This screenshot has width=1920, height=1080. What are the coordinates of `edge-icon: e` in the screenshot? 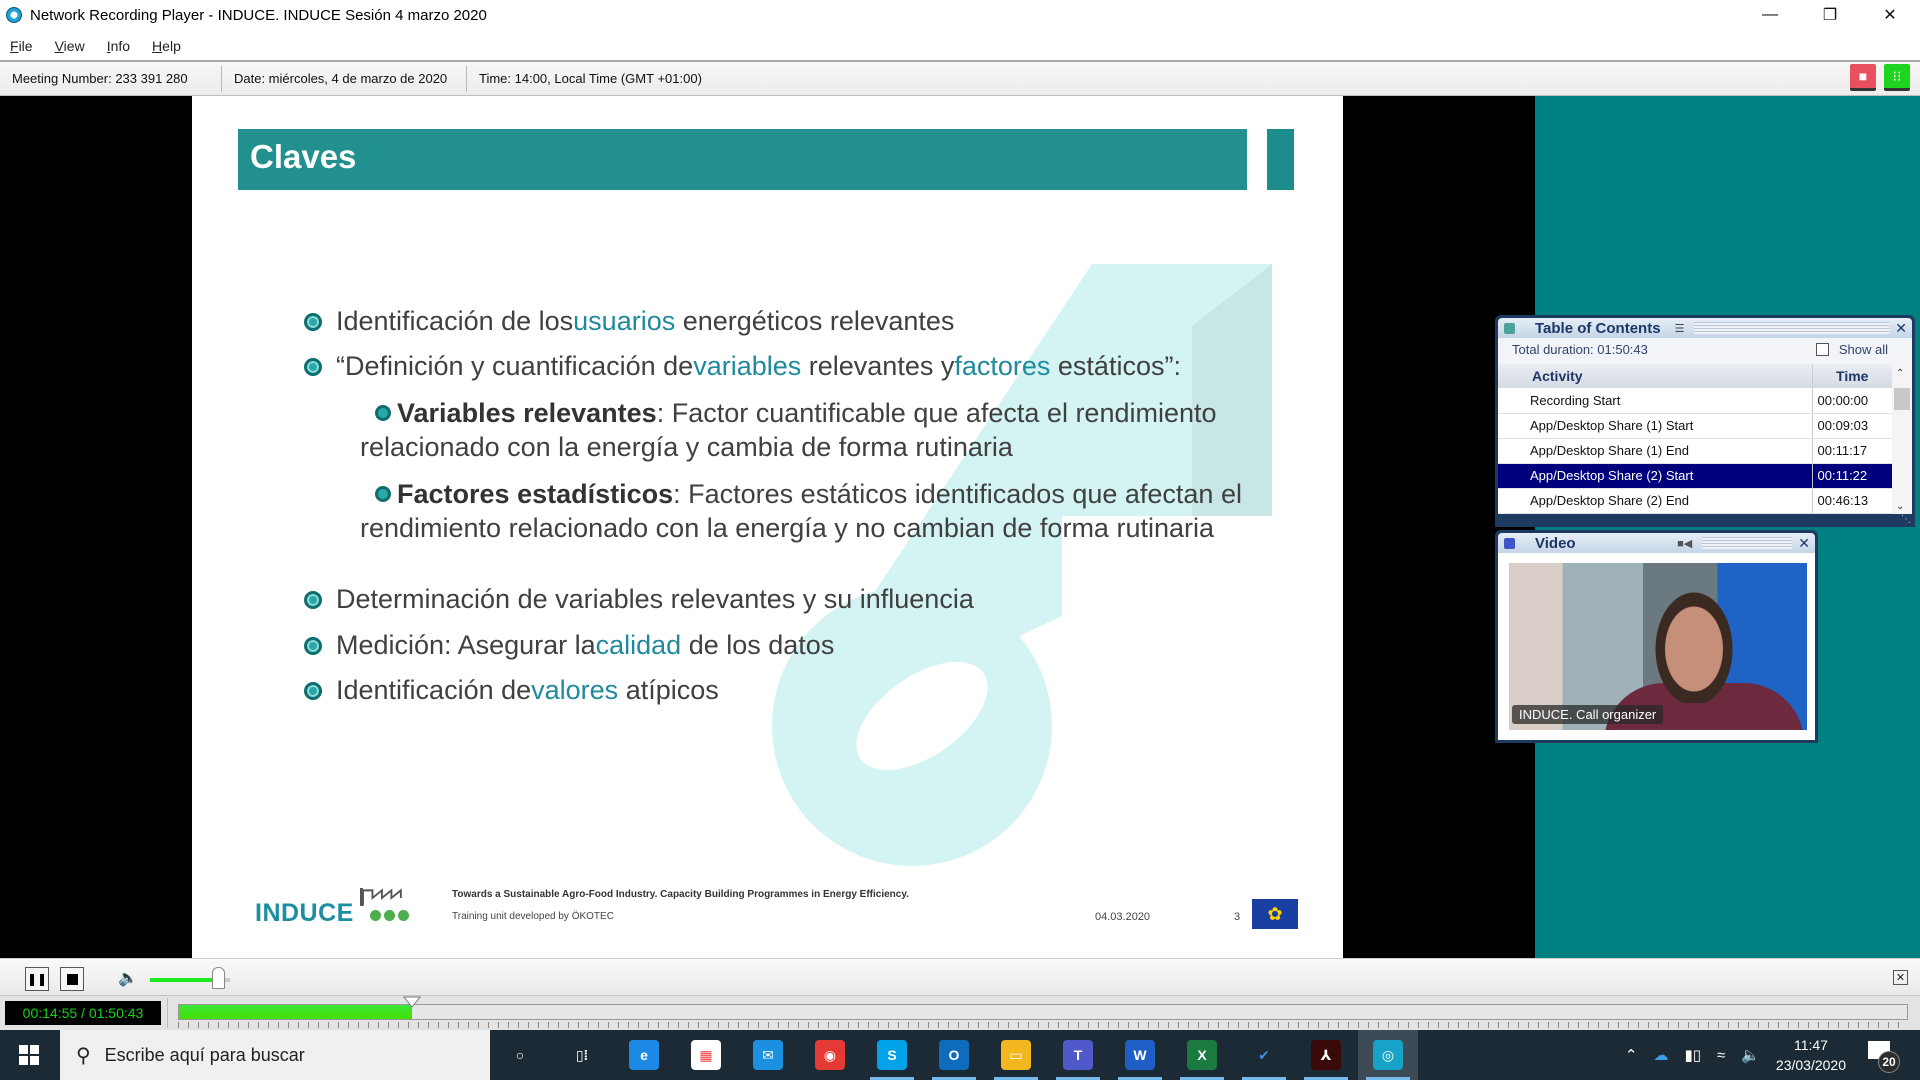 It's located at (644, 1055).